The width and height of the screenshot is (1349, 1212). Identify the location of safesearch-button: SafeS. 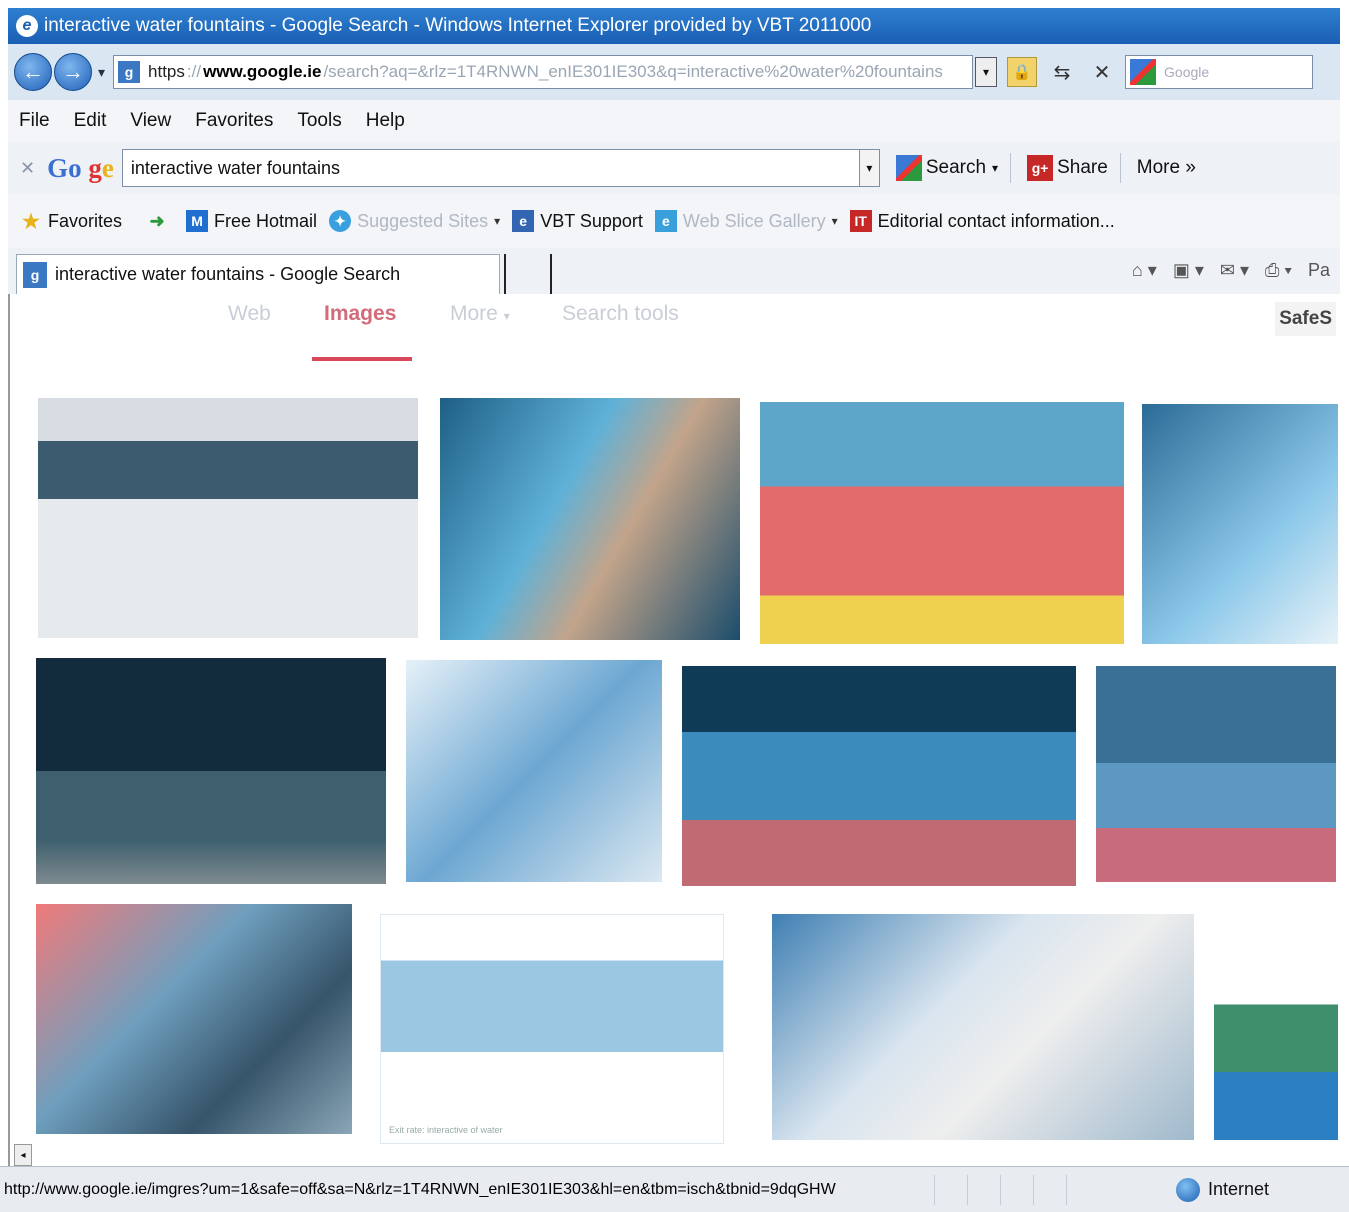
(1305, 319).